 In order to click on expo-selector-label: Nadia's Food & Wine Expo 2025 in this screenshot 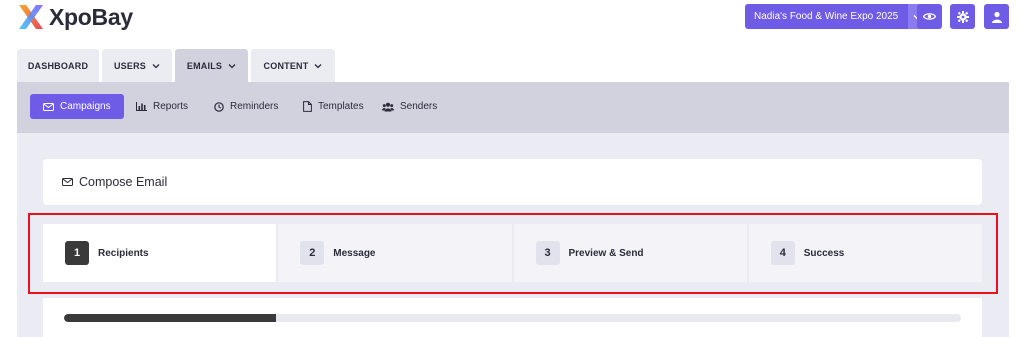, I will do `click(827, 16)`.